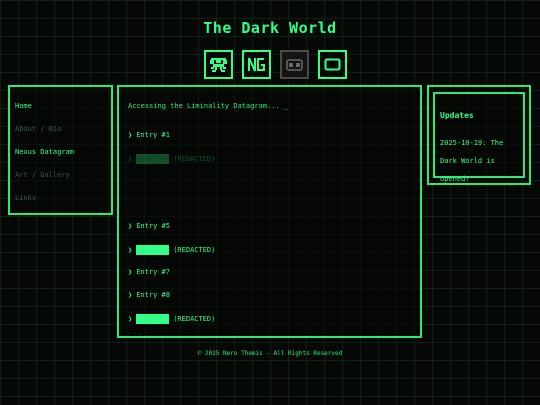 The height and width of the screenshot is (405, 540). Describe the element at coordinates (472, 161) in the screenshot. I see `updates-text: 2025-10-19: The Dark World is opened!` at that location.